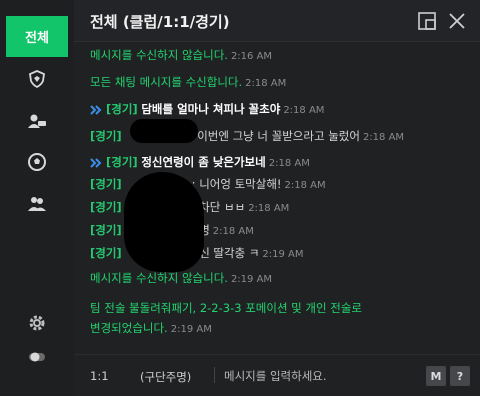 Image resolution: width=480 pixels, height=396 pixels. Describe the element at coordinates (37, 162) in the screenshot. I see `ball-icon` at that location.